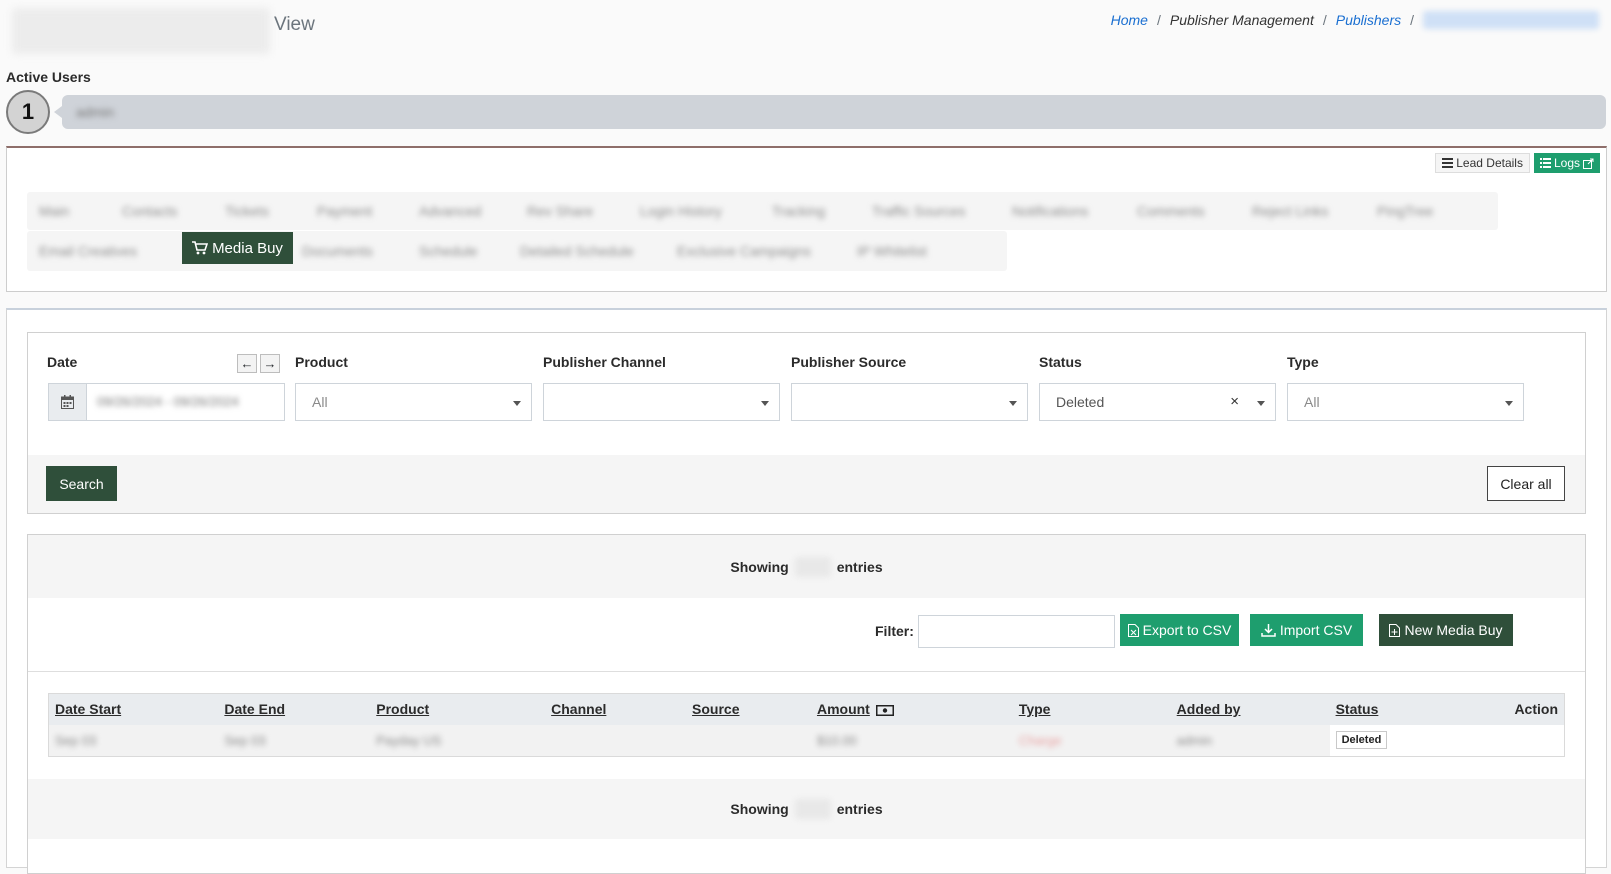  I want to click on filter-input, so click(1016, 631).